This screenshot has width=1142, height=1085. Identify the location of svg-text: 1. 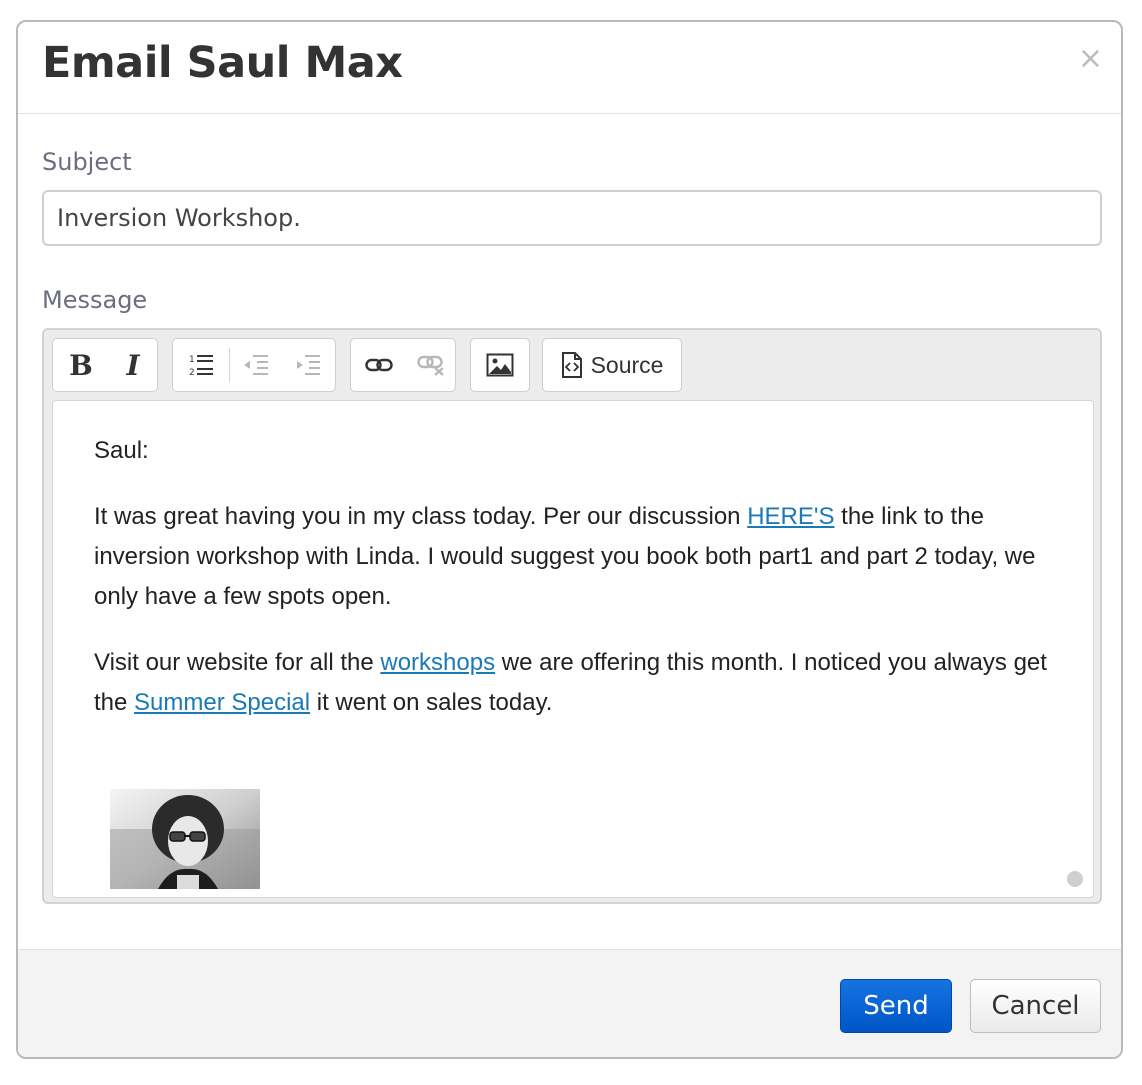
(192, 360).